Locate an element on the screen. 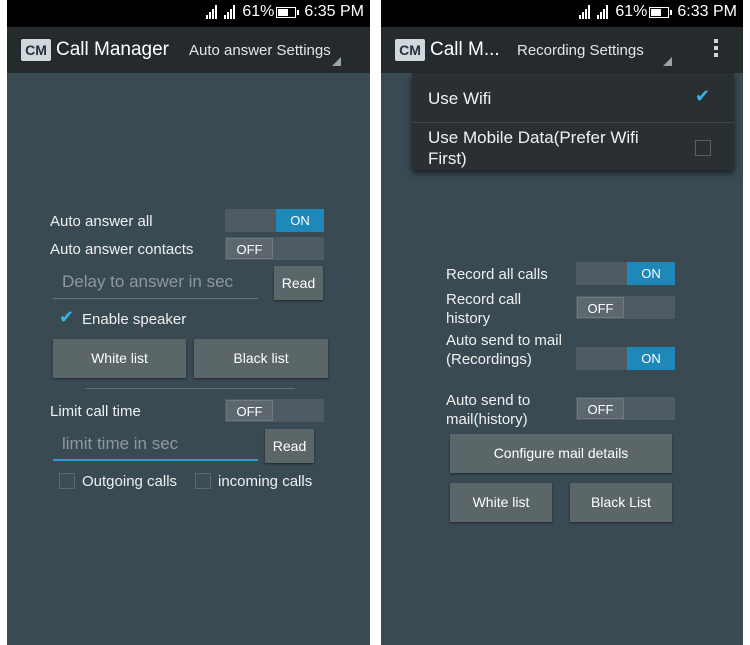 Image resolution: width=750 pixels, height=645 pixels. record-call-history-label: Record call history is located at coordinates (484, 309).